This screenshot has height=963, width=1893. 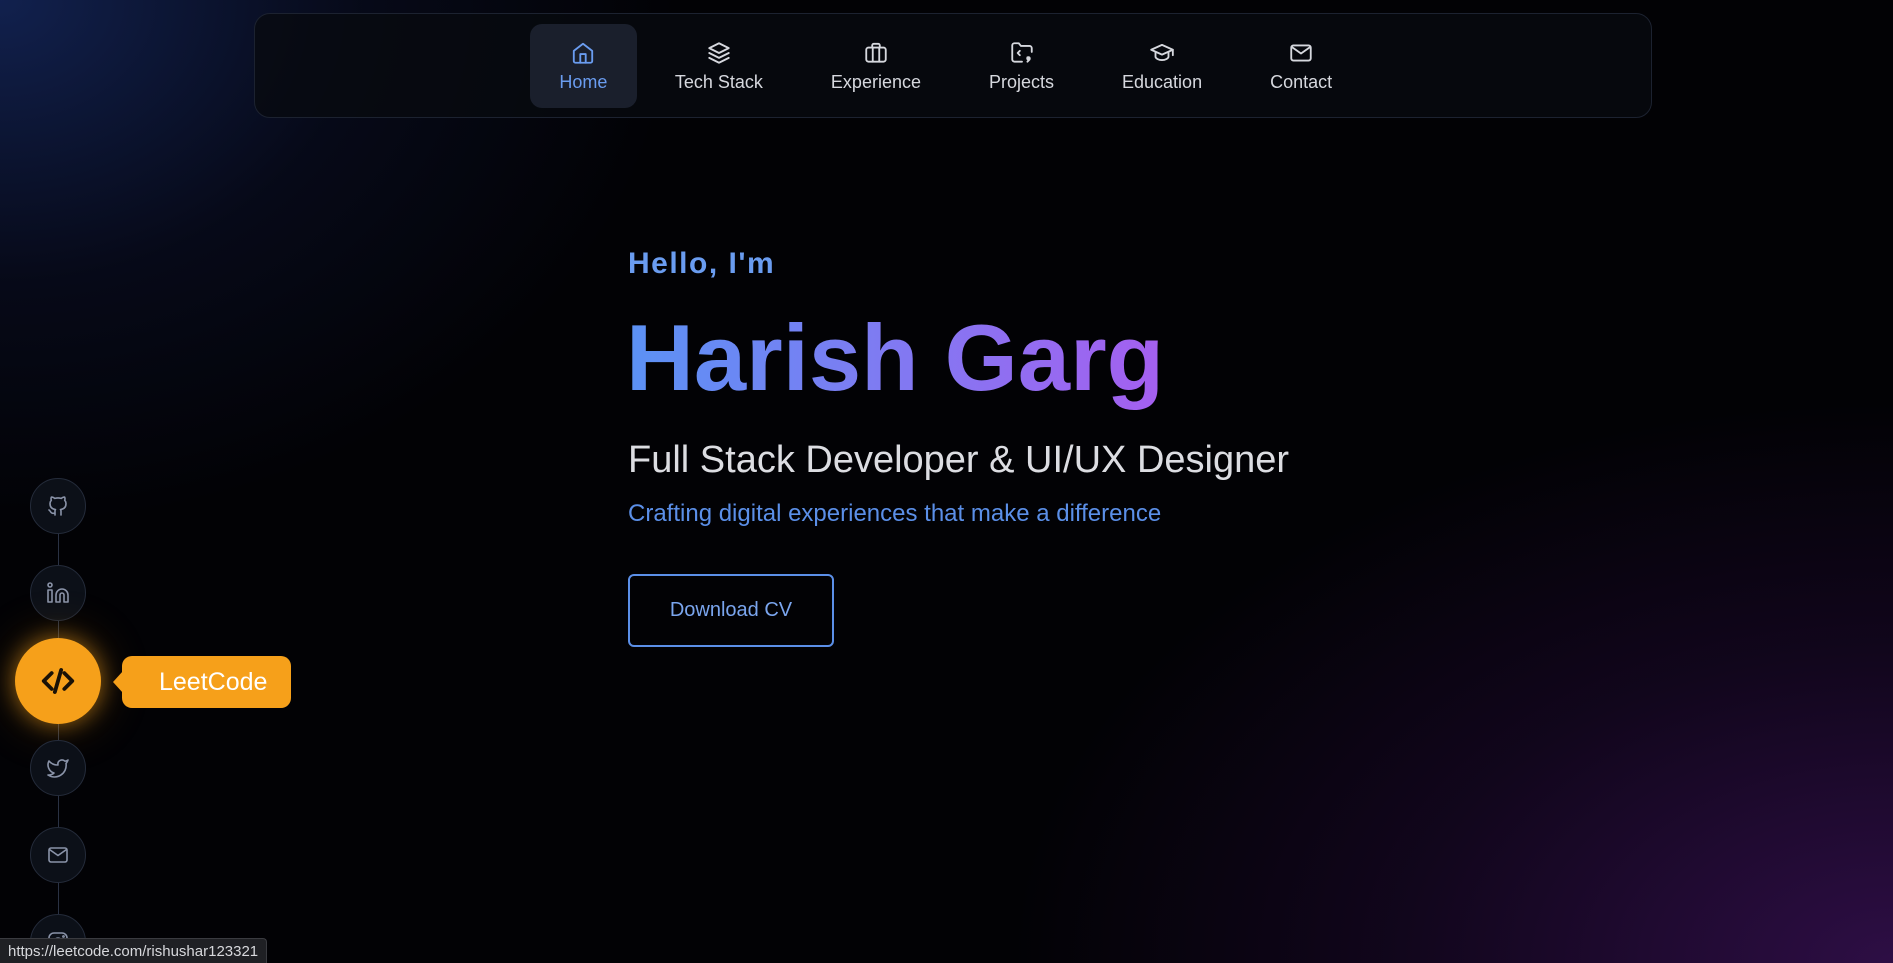 I want to click on home-icon, so click(x=583, y=53).